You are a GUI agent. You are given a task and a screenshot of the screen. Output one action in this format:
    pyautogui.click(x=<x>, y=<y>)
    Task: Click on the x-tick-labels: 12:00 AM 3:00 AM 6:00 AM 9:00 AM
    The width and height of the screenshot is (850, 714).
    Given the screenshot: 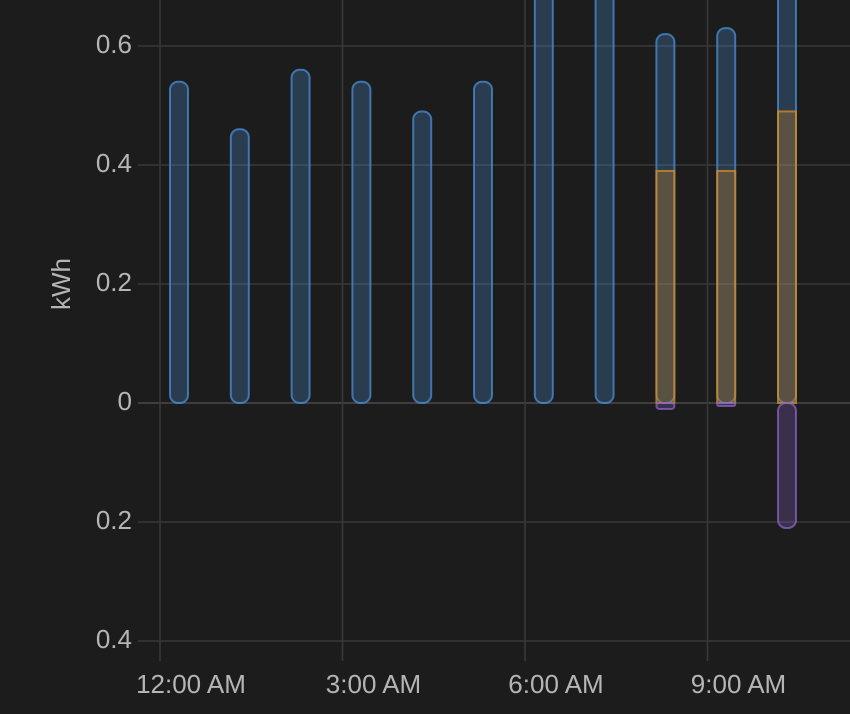 What is the action you would take?
    pyautogui.click(x=461, y=684)
    